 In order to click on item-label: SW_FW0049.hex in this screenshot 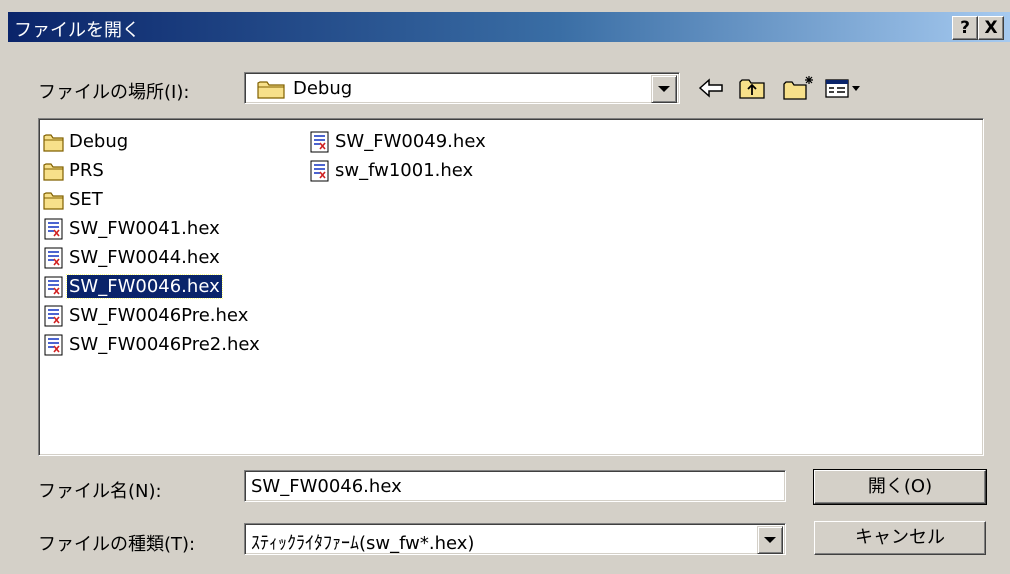, I will do `click(410, 141)`.